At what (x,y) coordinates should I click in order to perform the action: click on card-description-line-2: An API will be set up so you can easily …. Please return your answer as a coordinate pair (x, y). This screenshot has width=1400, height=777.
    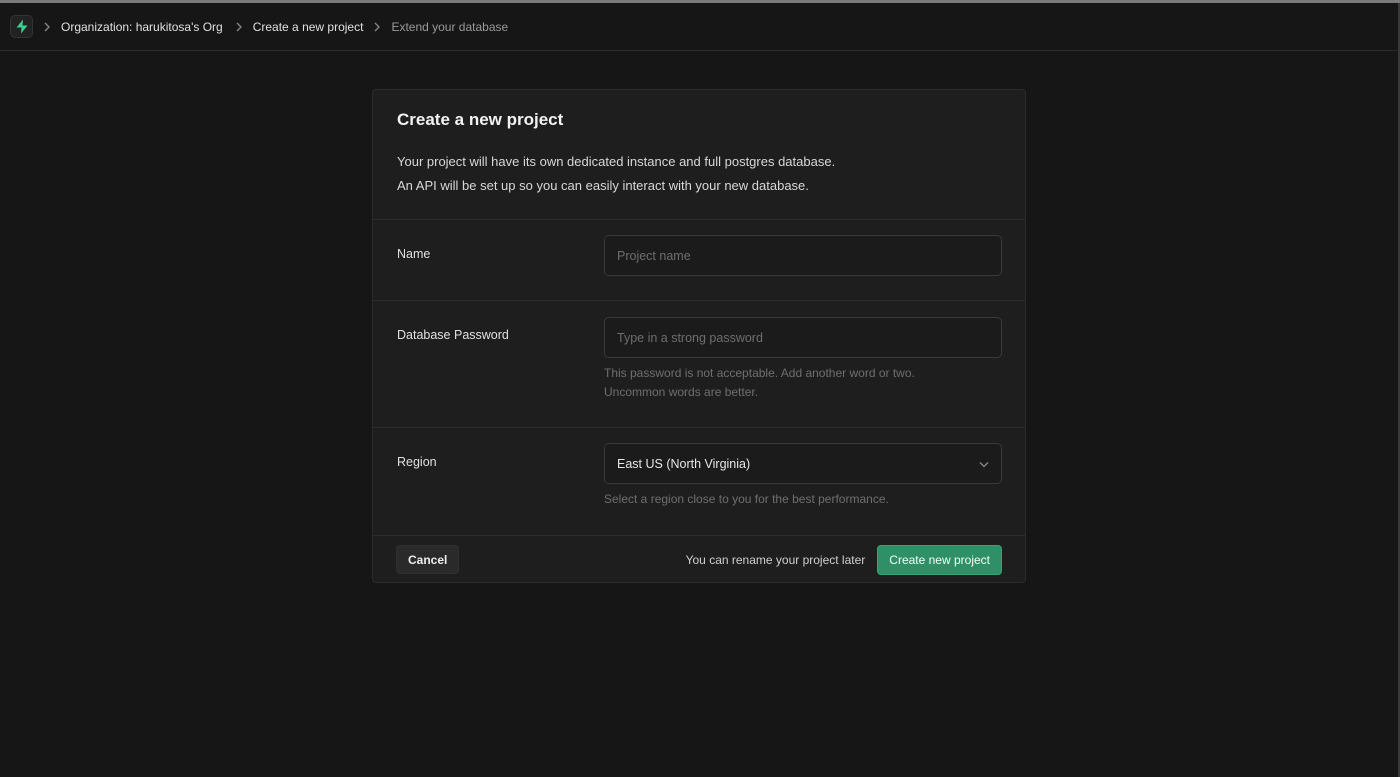
    Looking at the image, I should click on (603, 185).